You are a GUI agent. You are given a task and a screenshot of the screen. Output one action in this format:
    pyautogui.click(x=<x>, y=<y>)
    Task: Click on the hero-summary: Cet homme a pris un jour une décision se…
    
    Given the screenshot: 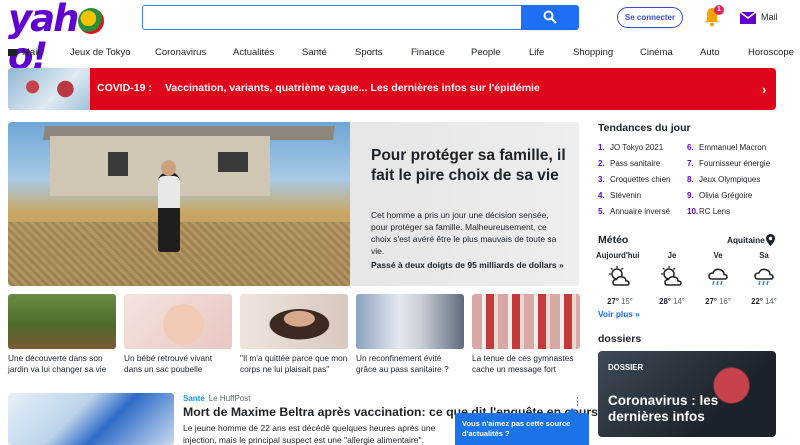 What is the action you would take?
    pyautogui.click(x=464, y=233)
    